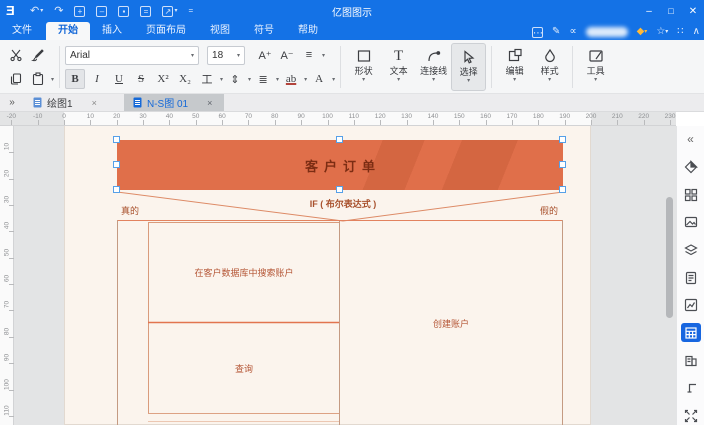  What do you see at coordinates (38, 55) in the screenshot?
I see `format-painter-button` at bounding box center [38, 55].